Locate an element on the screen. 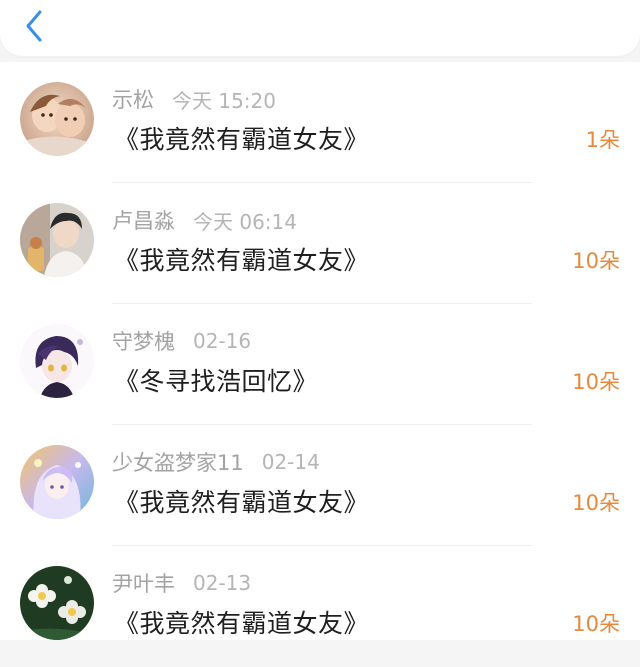  user-name: 示松 is located at coordinates (133, 100).